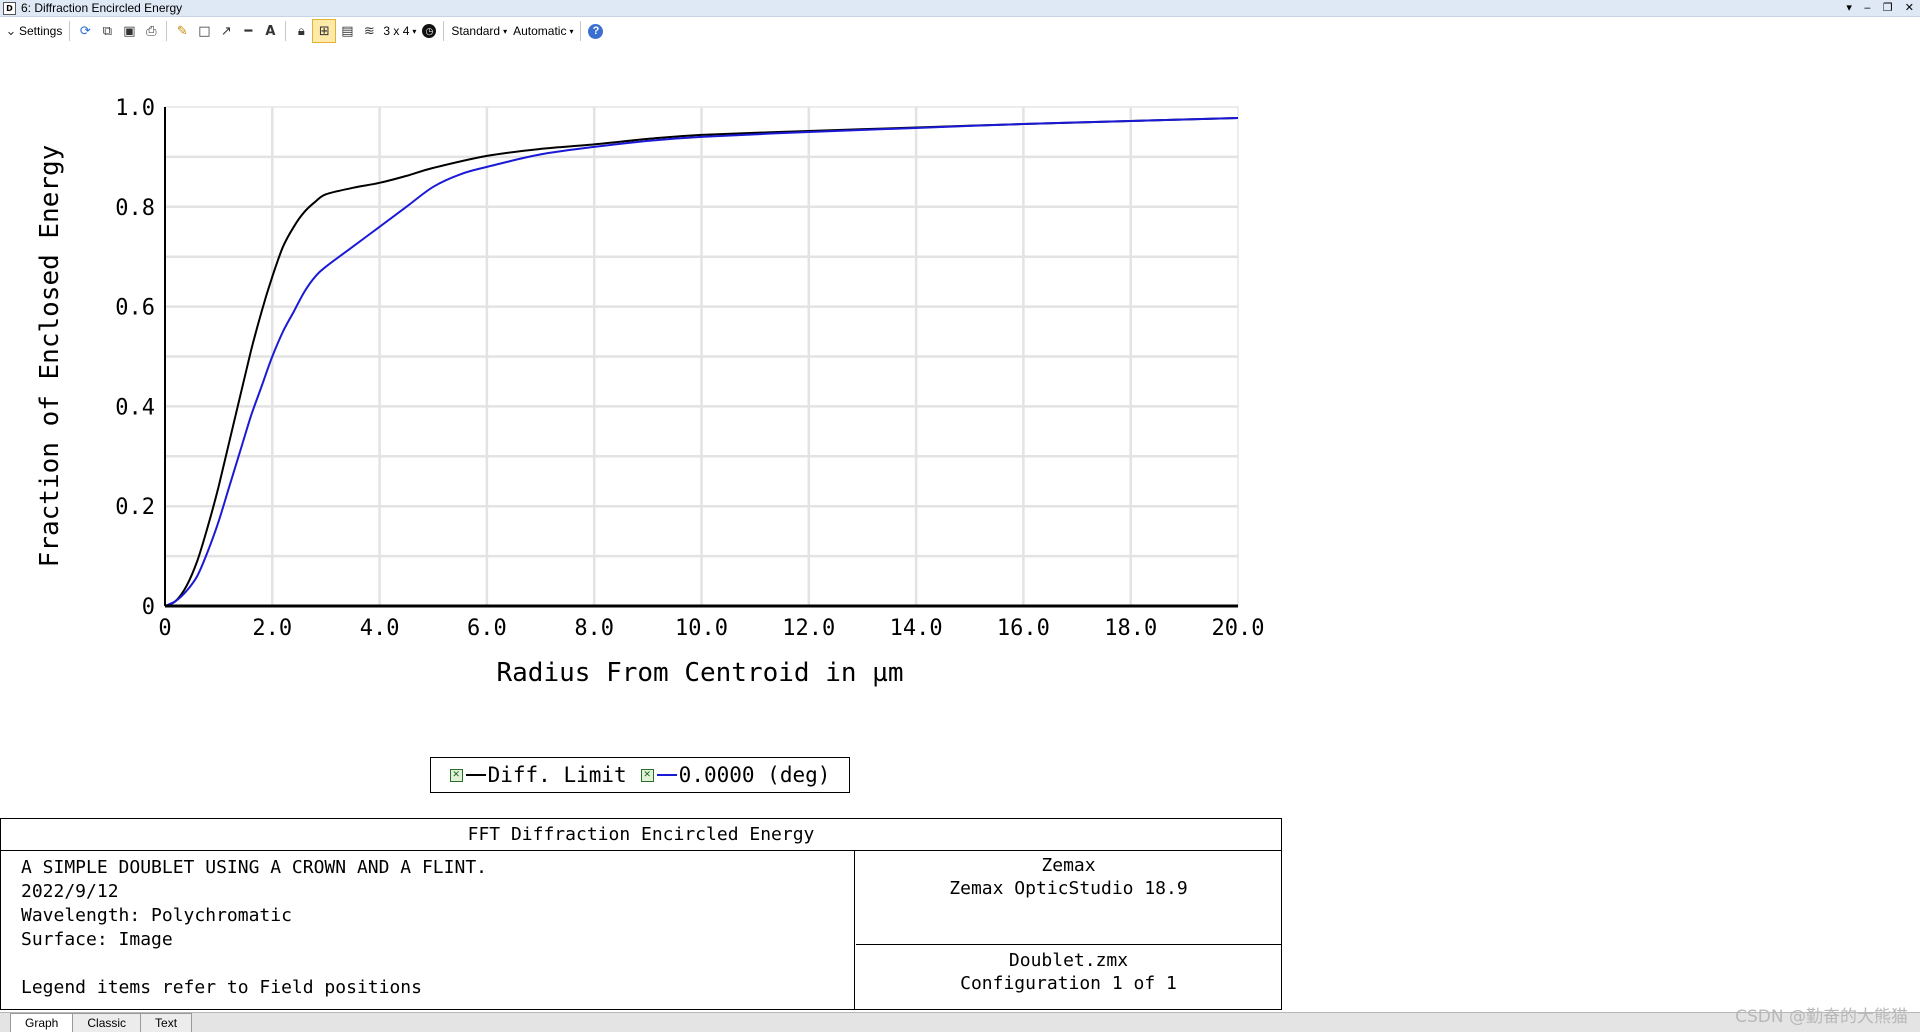 The image size is (1920, 1032). Describe the element at coordinates (1068, 888) in the screenshot. I see `software-version: Zemax OpticStudio 18.9` at that location.